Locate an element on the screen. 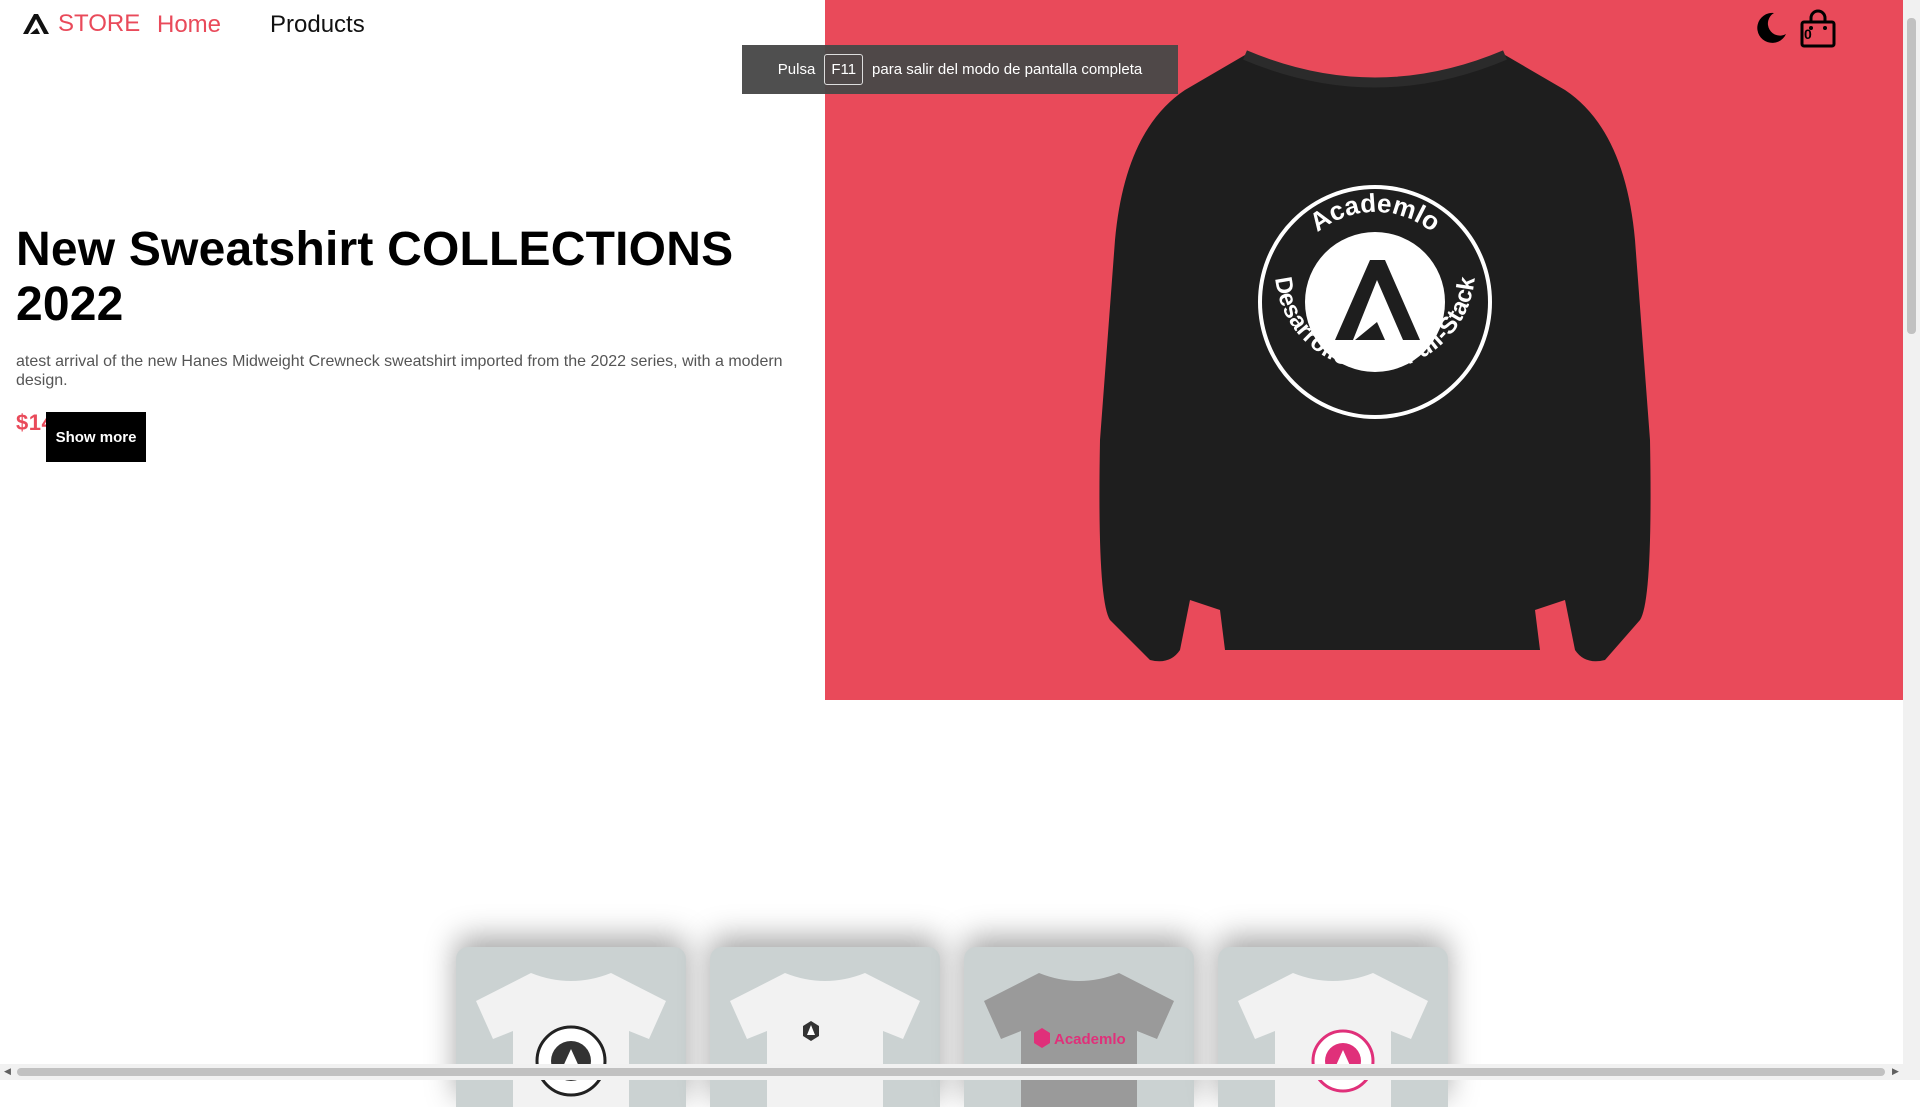  horizontal-scroll-thumb is located at coordinates (951, 1072).